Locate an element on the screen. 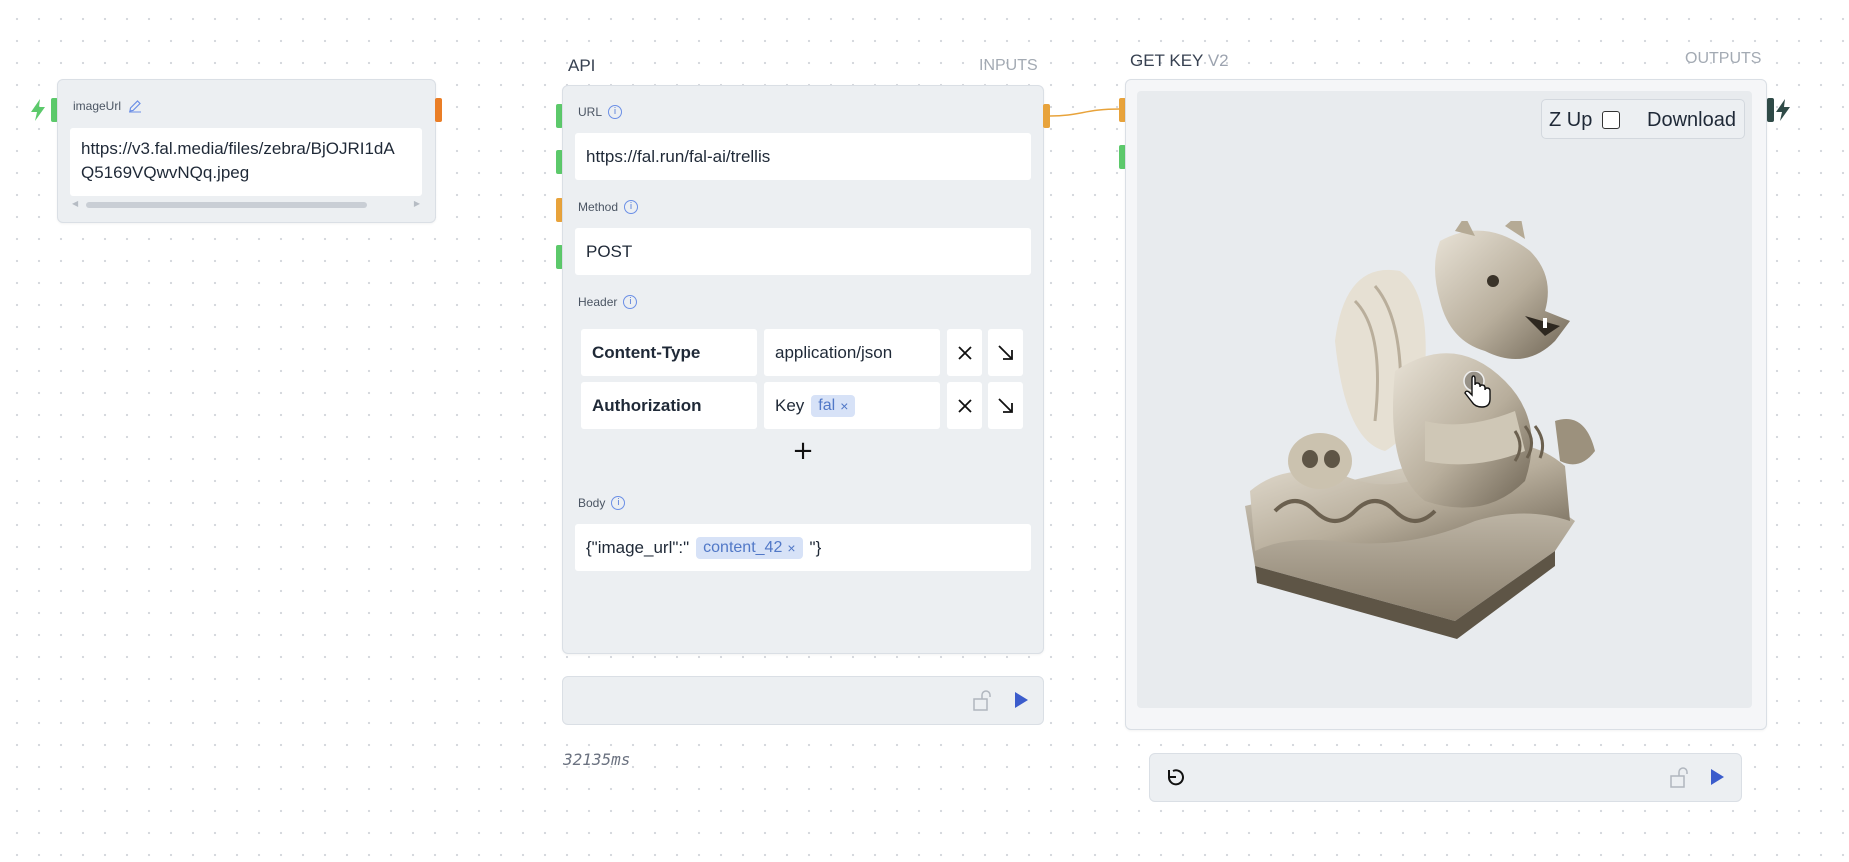 The height and width of the screenshot is (862, 1849). download-button: Download is located at coordinates (1691, 120).